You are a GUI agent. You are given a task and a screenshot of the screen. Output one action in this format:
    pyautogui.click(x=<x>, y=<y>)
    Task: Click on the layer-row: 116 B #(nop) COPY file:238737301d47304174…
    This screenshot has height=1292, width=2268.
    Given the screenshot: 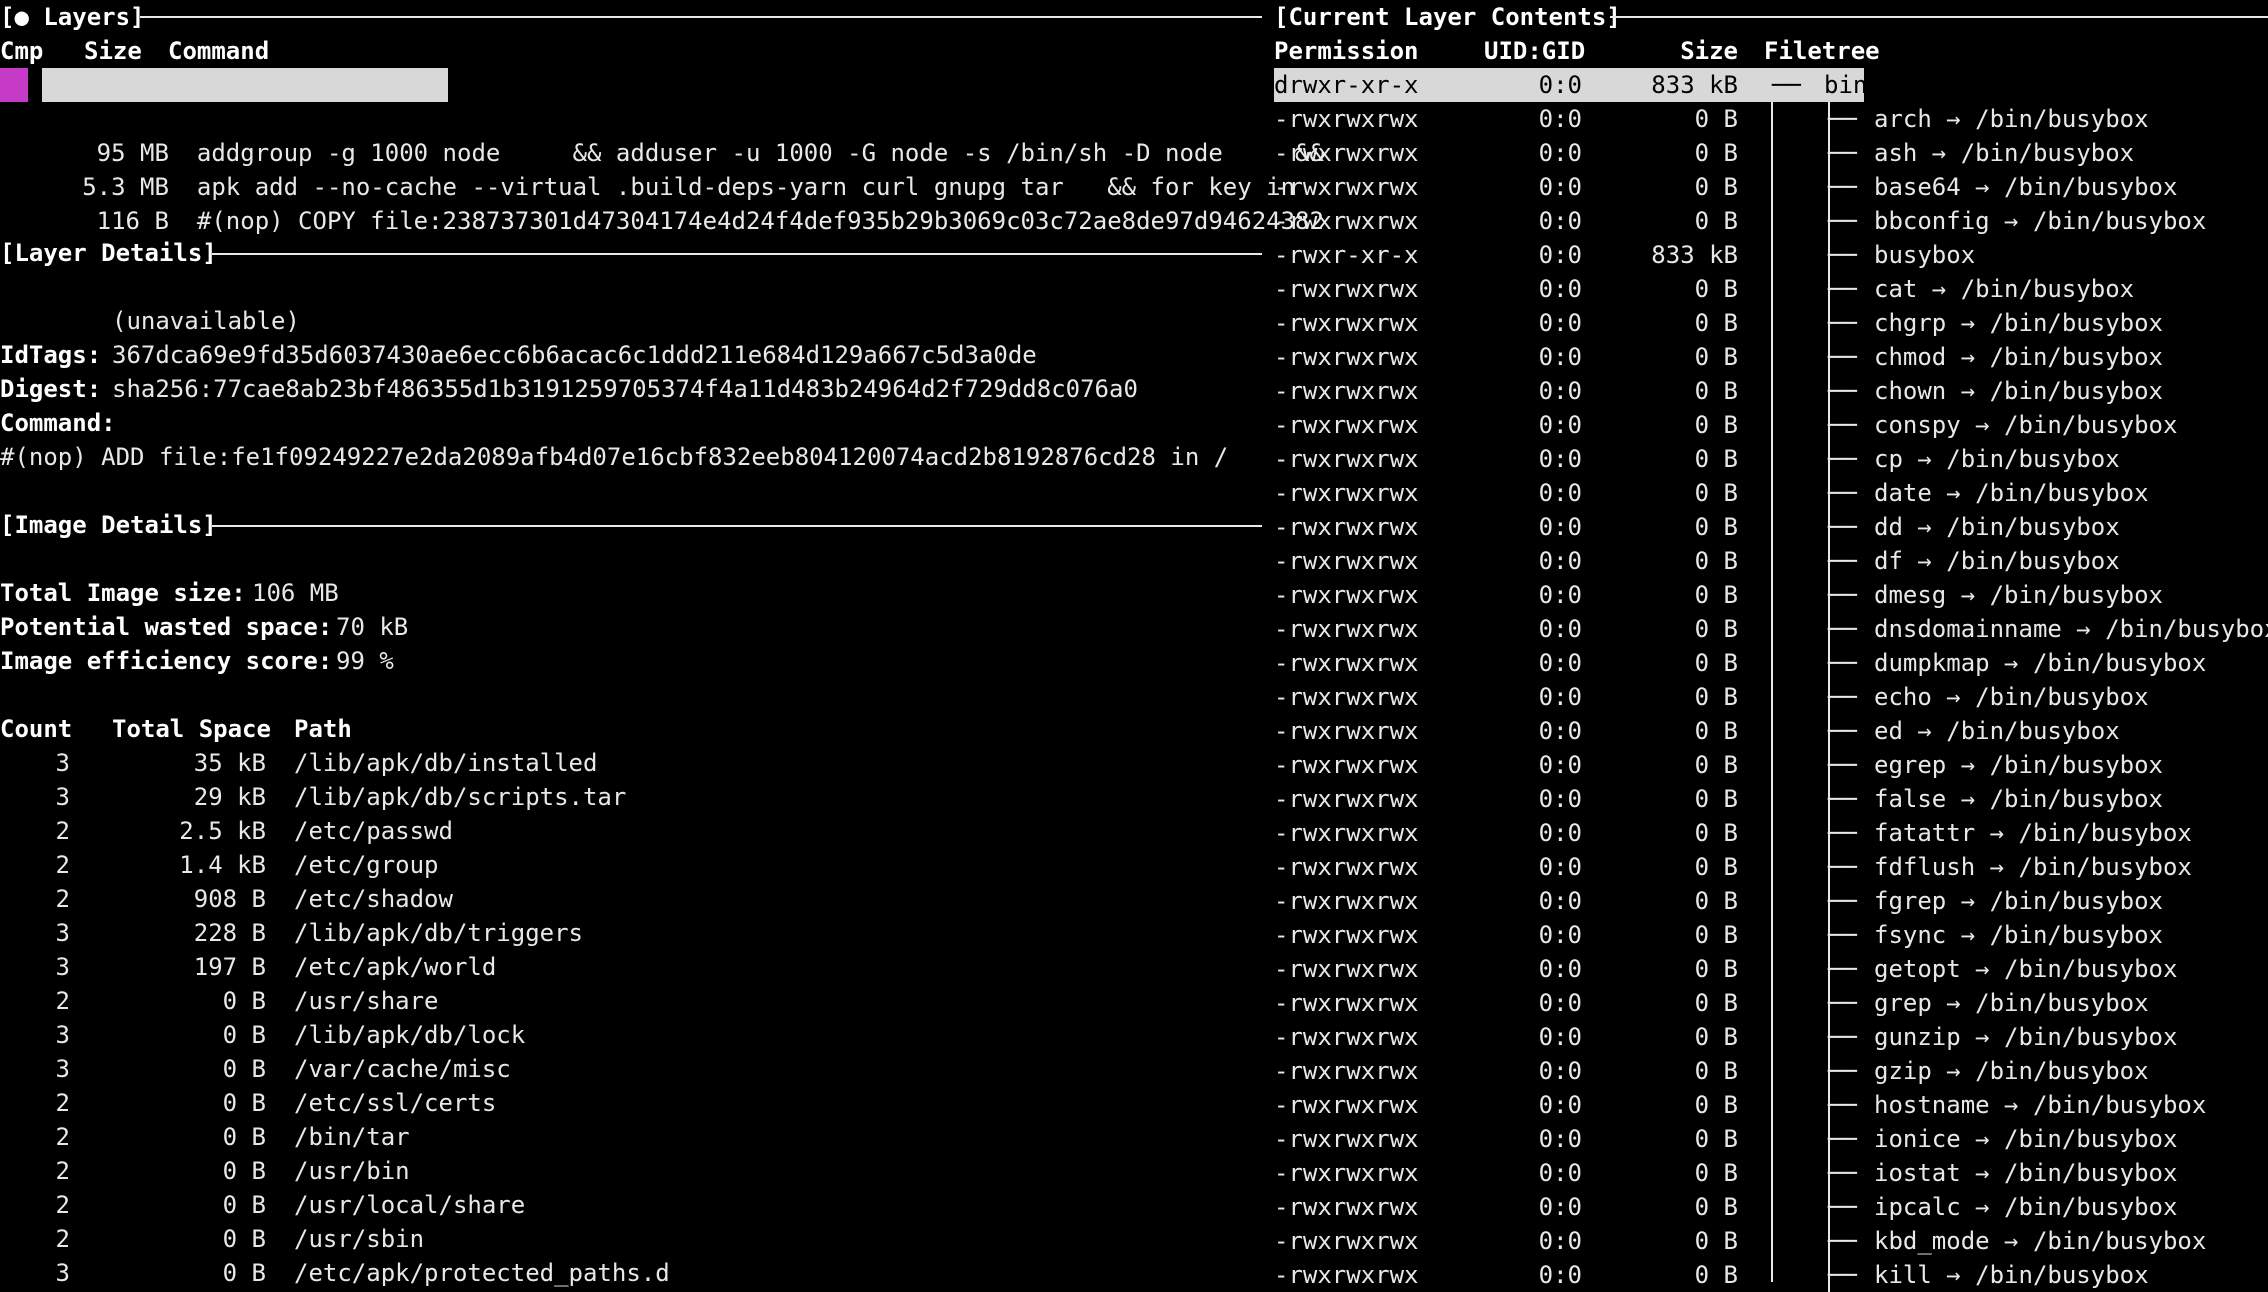 What is the action you would take?
    pyautogui.click(x=683, y=202)
    